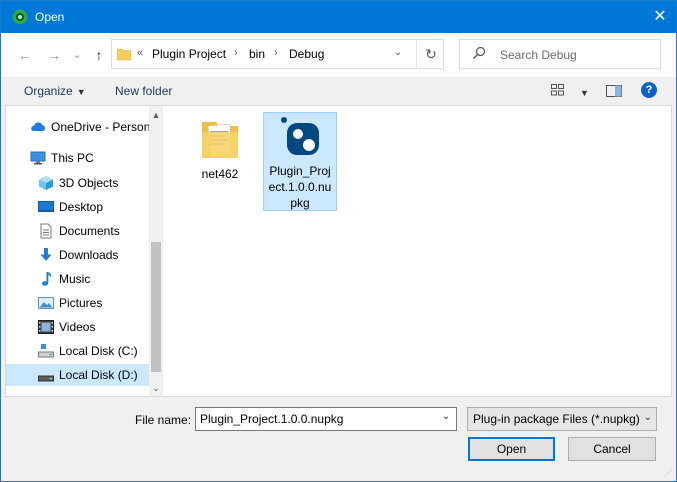  I want to click on sidebar-item-documents: Documents, so click(77, 231).